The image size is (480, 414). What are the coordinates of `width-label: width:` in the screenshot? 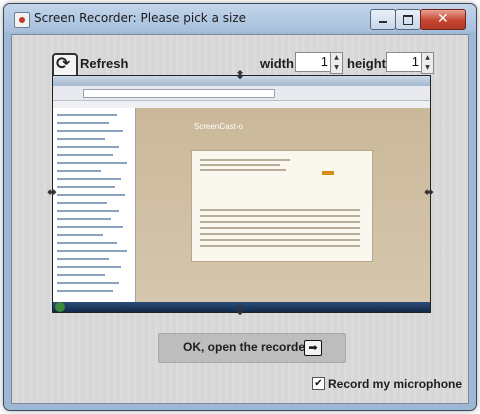 It's located at (279, 63).